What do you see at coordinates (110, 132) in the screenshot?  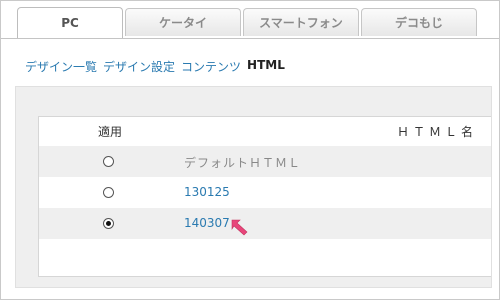 I see `column-header-apply: 適用` at bounding box center [110, 132].